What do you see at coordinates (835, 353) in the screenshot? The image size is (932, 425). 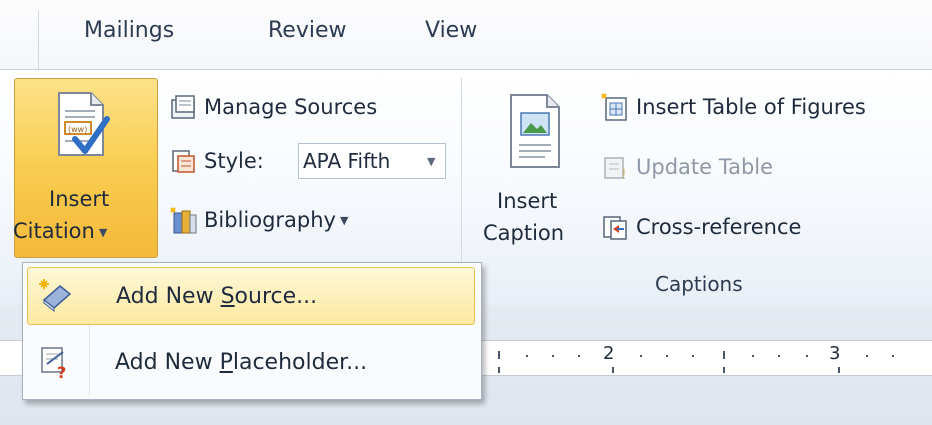 I see `ruler-mark-3: 3` at bounding box center [835, 353].